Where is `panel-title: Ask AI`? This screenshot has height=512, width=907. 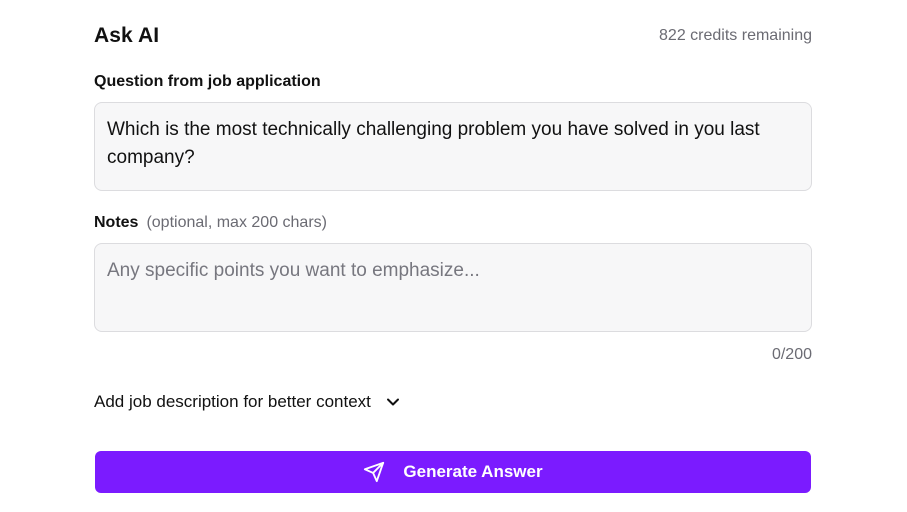
panel-title: Ask AI is located at coordinates (127, 35).